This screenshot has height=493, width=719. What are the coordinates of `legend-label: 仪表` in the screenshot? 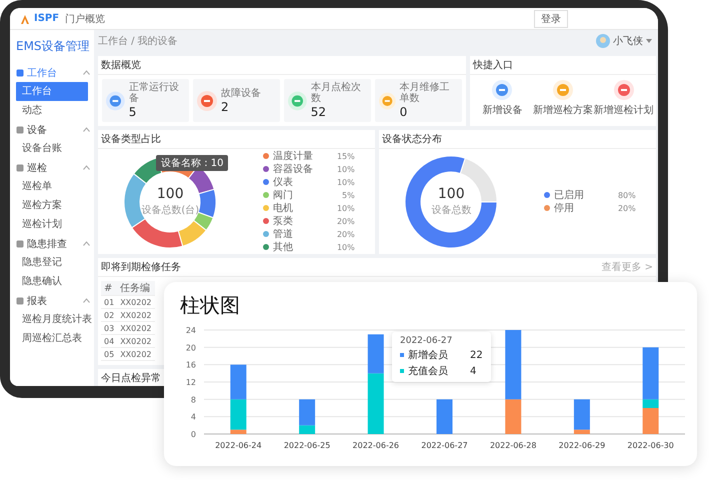 It's located at (283, 182).